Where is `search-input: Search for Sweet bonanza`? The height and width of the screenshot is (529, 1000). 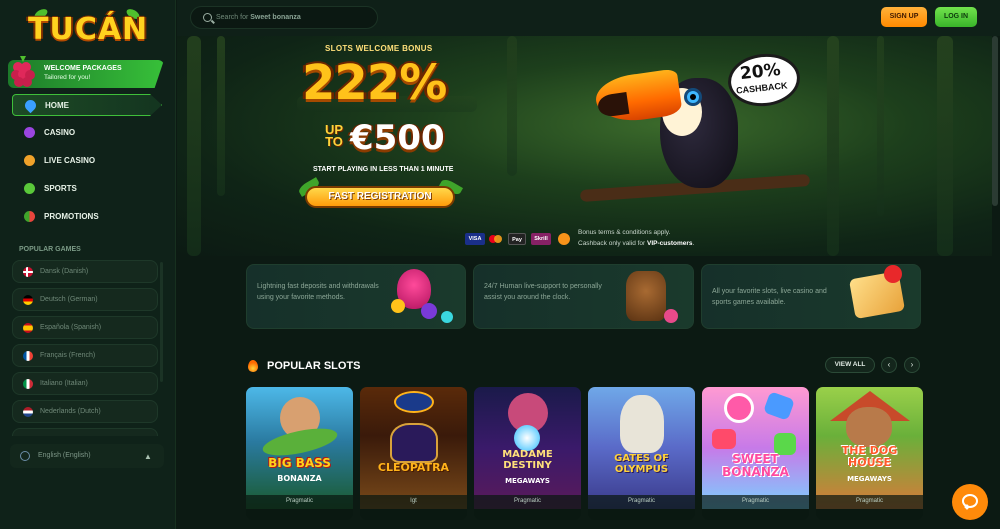 search-input: Search for Sweet bonanza is located at coordinates (284, 17).